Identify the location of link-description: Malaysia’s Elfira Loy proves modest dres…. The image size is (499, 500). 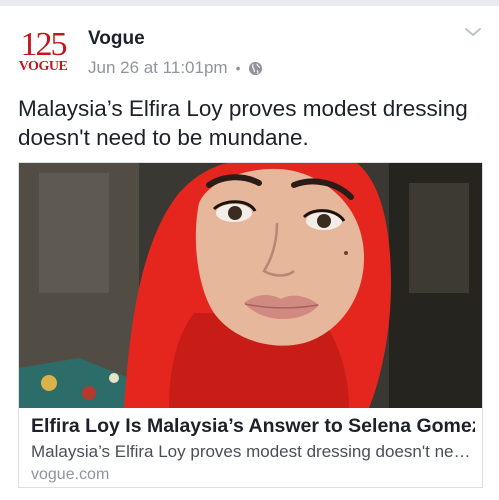
(253, 451).